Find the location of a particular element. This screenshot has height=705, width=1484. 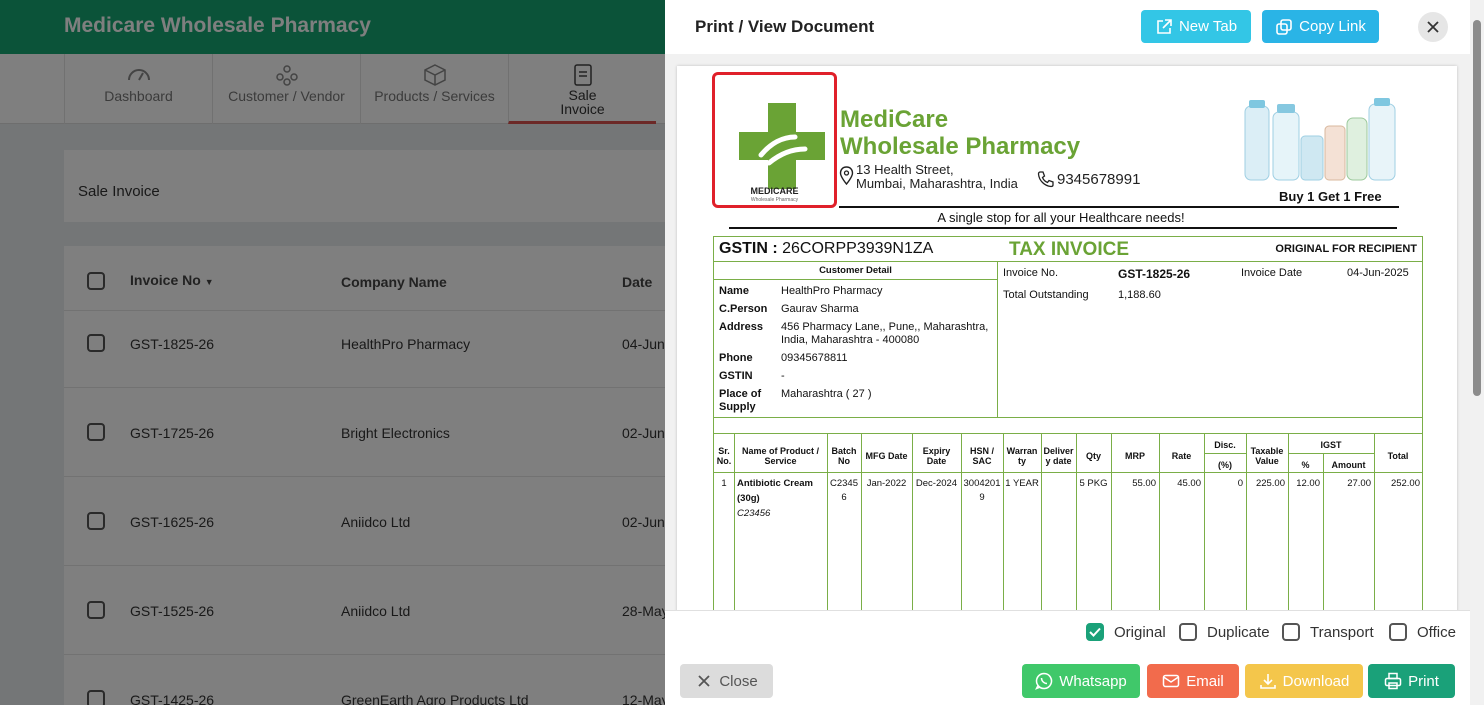

company-logo: MEDICARE Wholesale Pharmacy is located at coordinates (774, 140).